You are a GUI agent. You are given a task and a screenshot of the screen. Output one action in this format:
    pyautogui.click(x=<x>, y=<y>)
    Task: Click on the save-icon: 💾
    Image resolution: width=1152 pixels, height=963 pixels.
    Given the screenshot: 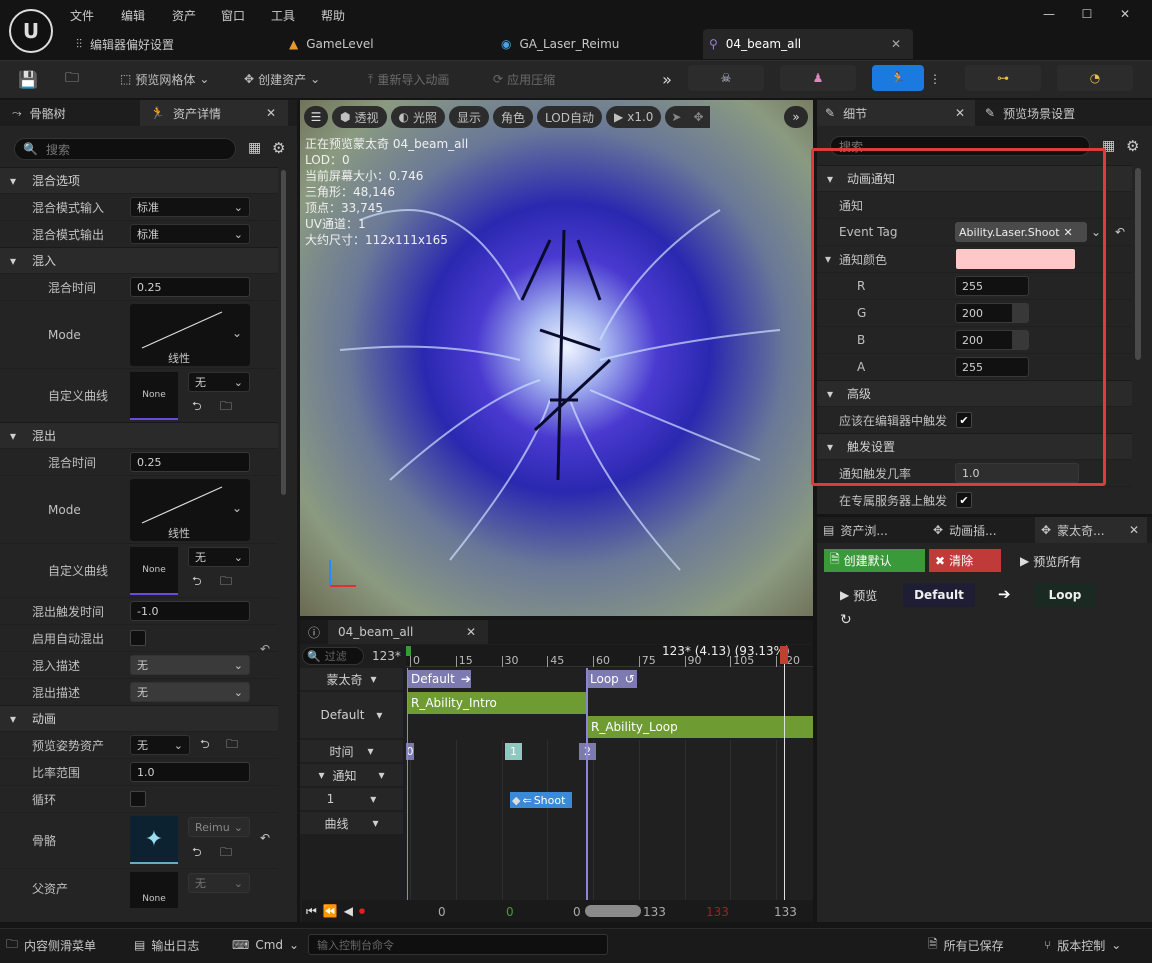 What is the action you would take?
    pyautogui.click(x=28, y=79)
    